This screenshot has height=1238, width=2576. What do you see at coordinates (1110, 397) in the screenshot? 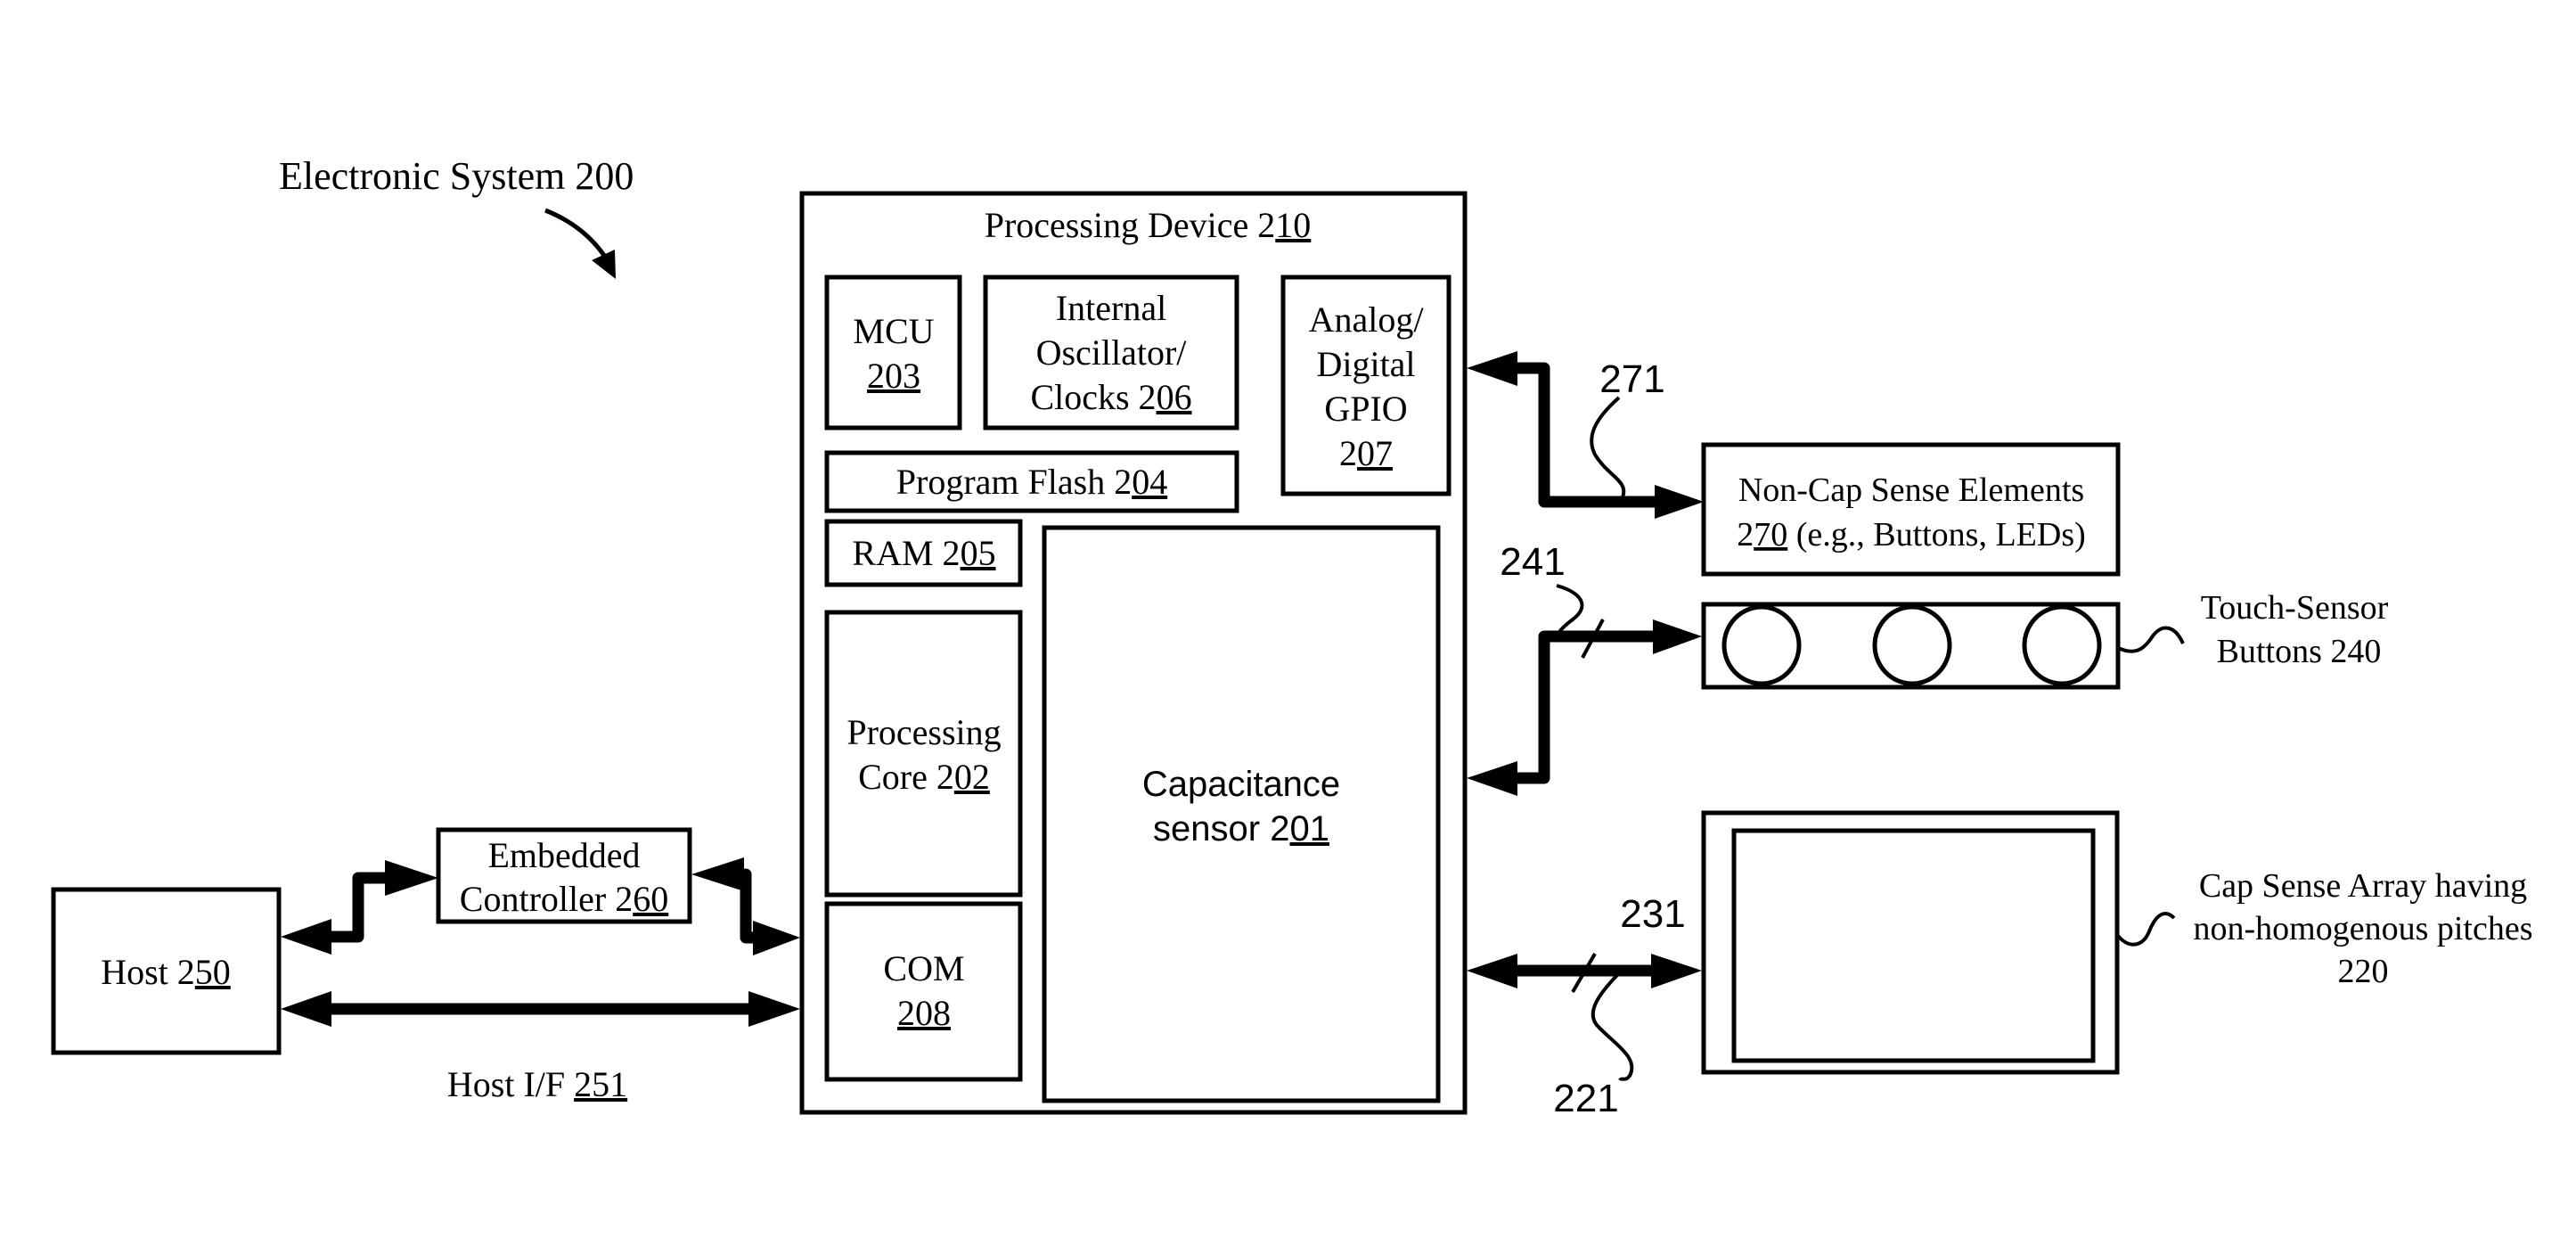
I see `svg-text: Clocks 206` at bounding box center [1110, 397].